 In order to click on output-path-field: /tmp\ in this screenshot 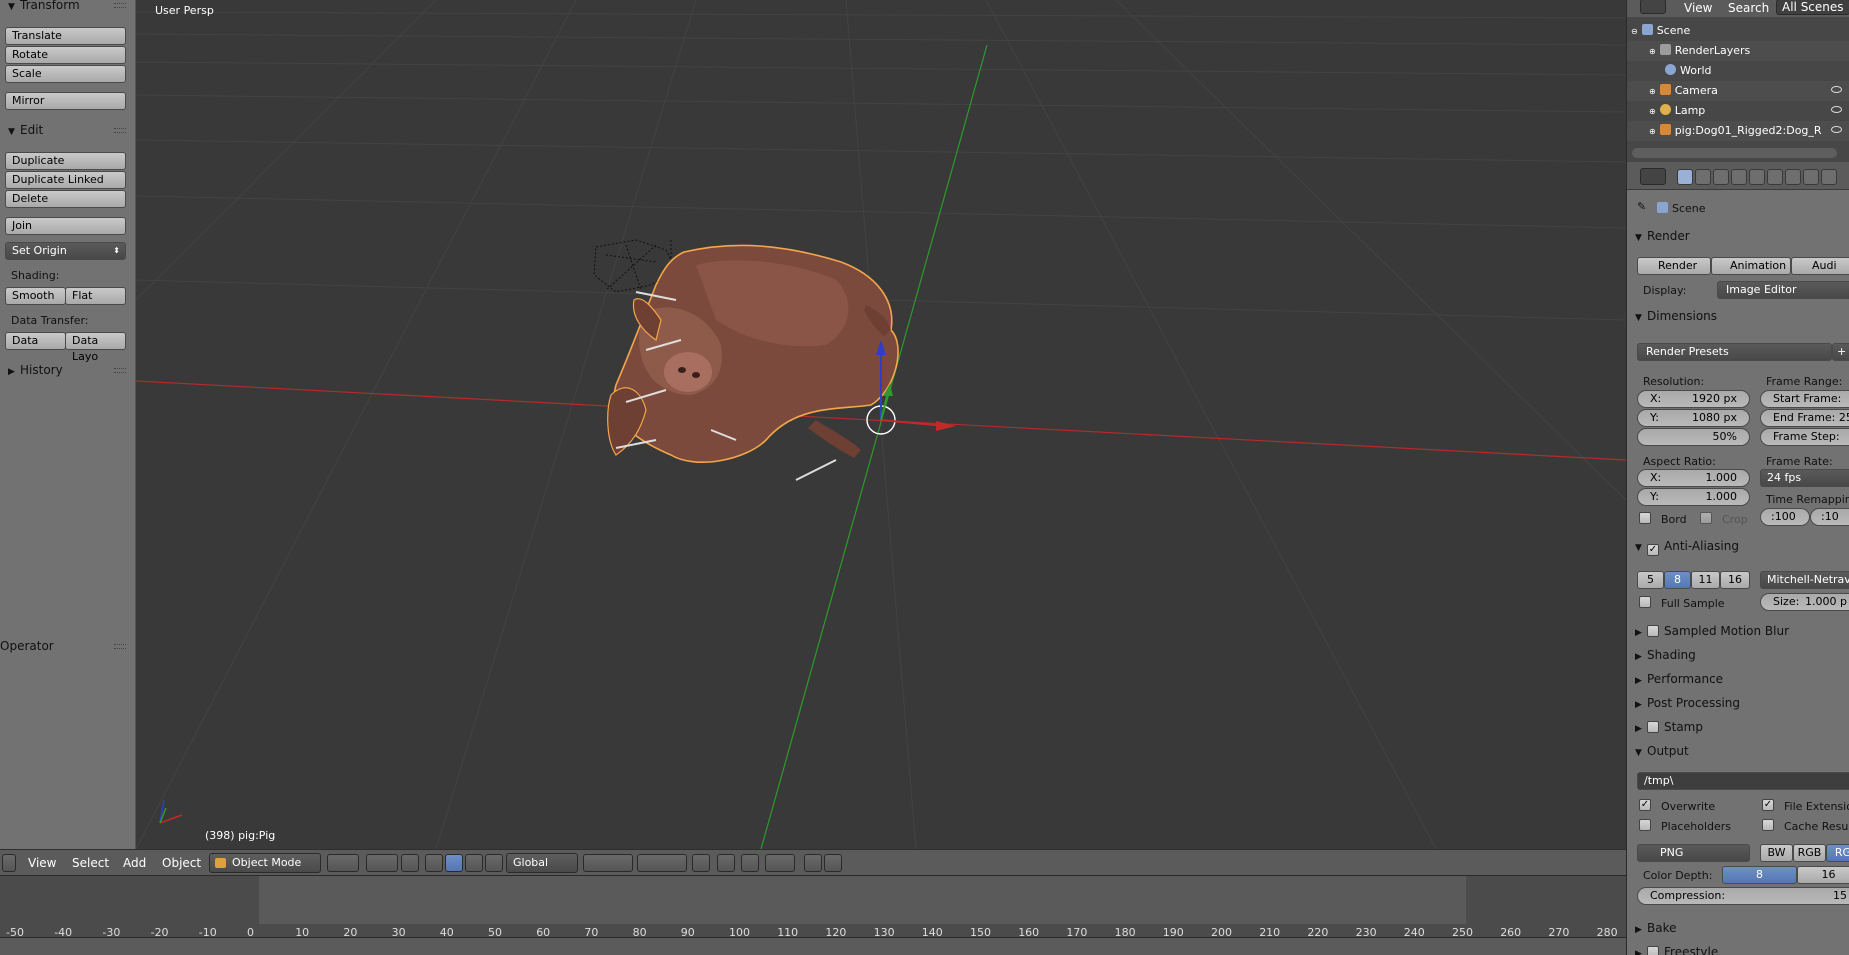, I will do `click(1743, 781)`.